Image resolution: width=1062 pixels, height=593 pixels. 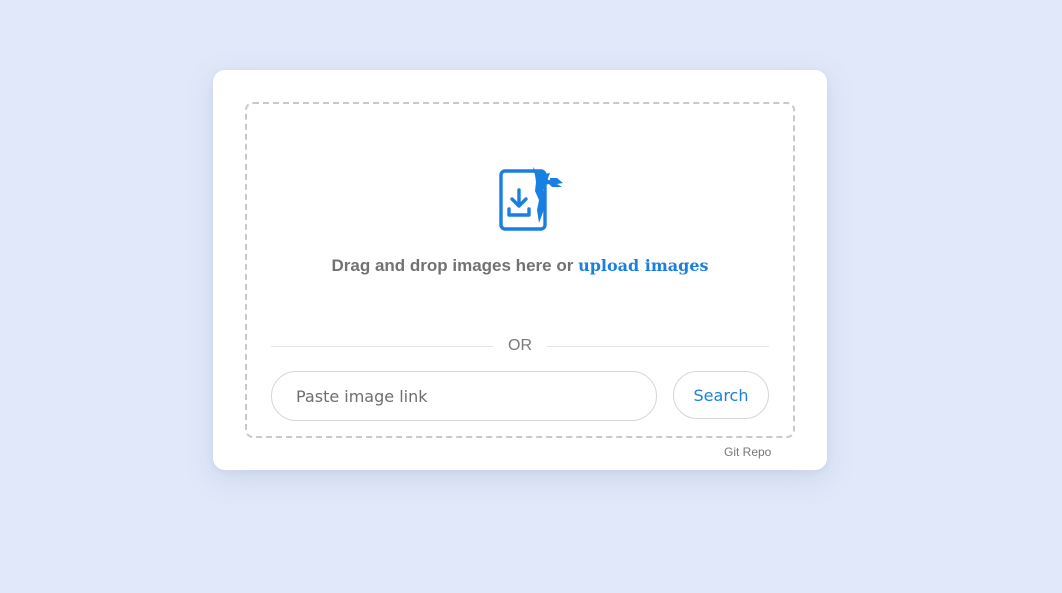 I want to click on divider-line-right, so click(x=658, y=346).